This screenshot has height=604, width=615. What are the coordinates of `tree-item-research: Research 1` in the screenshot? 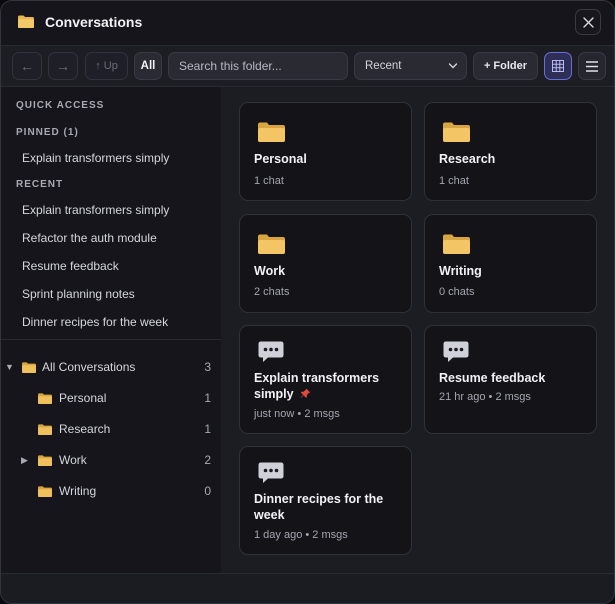 It's located at (111, 430).